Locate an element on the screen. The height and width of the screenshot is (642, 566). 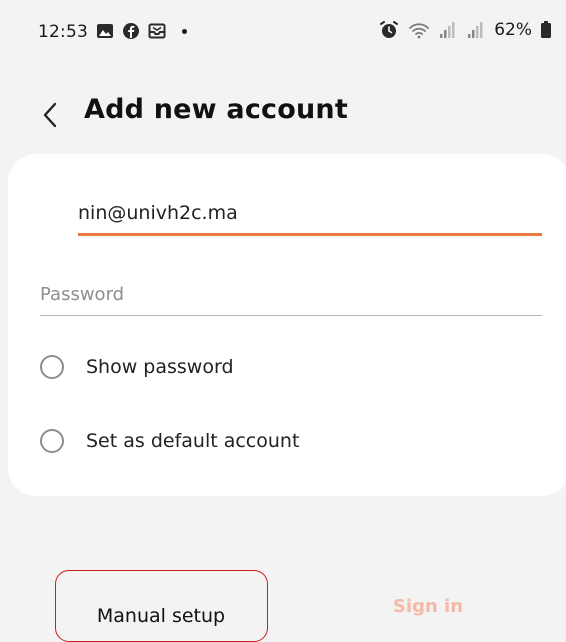
manual-setup-button: Manual setup is located at coordinates (161, 606).